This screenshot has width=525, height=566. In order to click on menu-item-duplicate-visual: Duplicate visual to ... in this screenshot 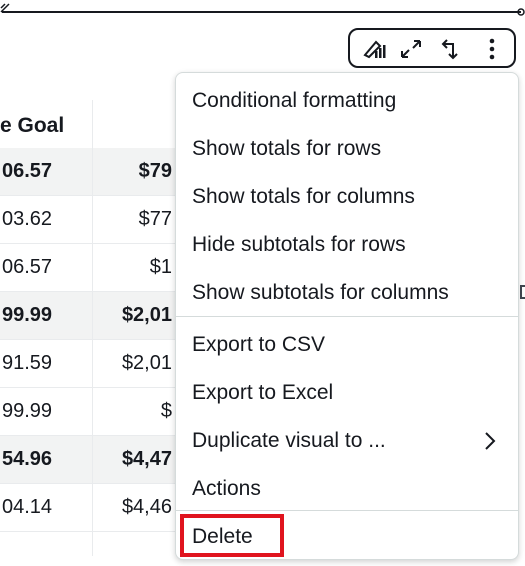, I will do `click(289, 441)`.